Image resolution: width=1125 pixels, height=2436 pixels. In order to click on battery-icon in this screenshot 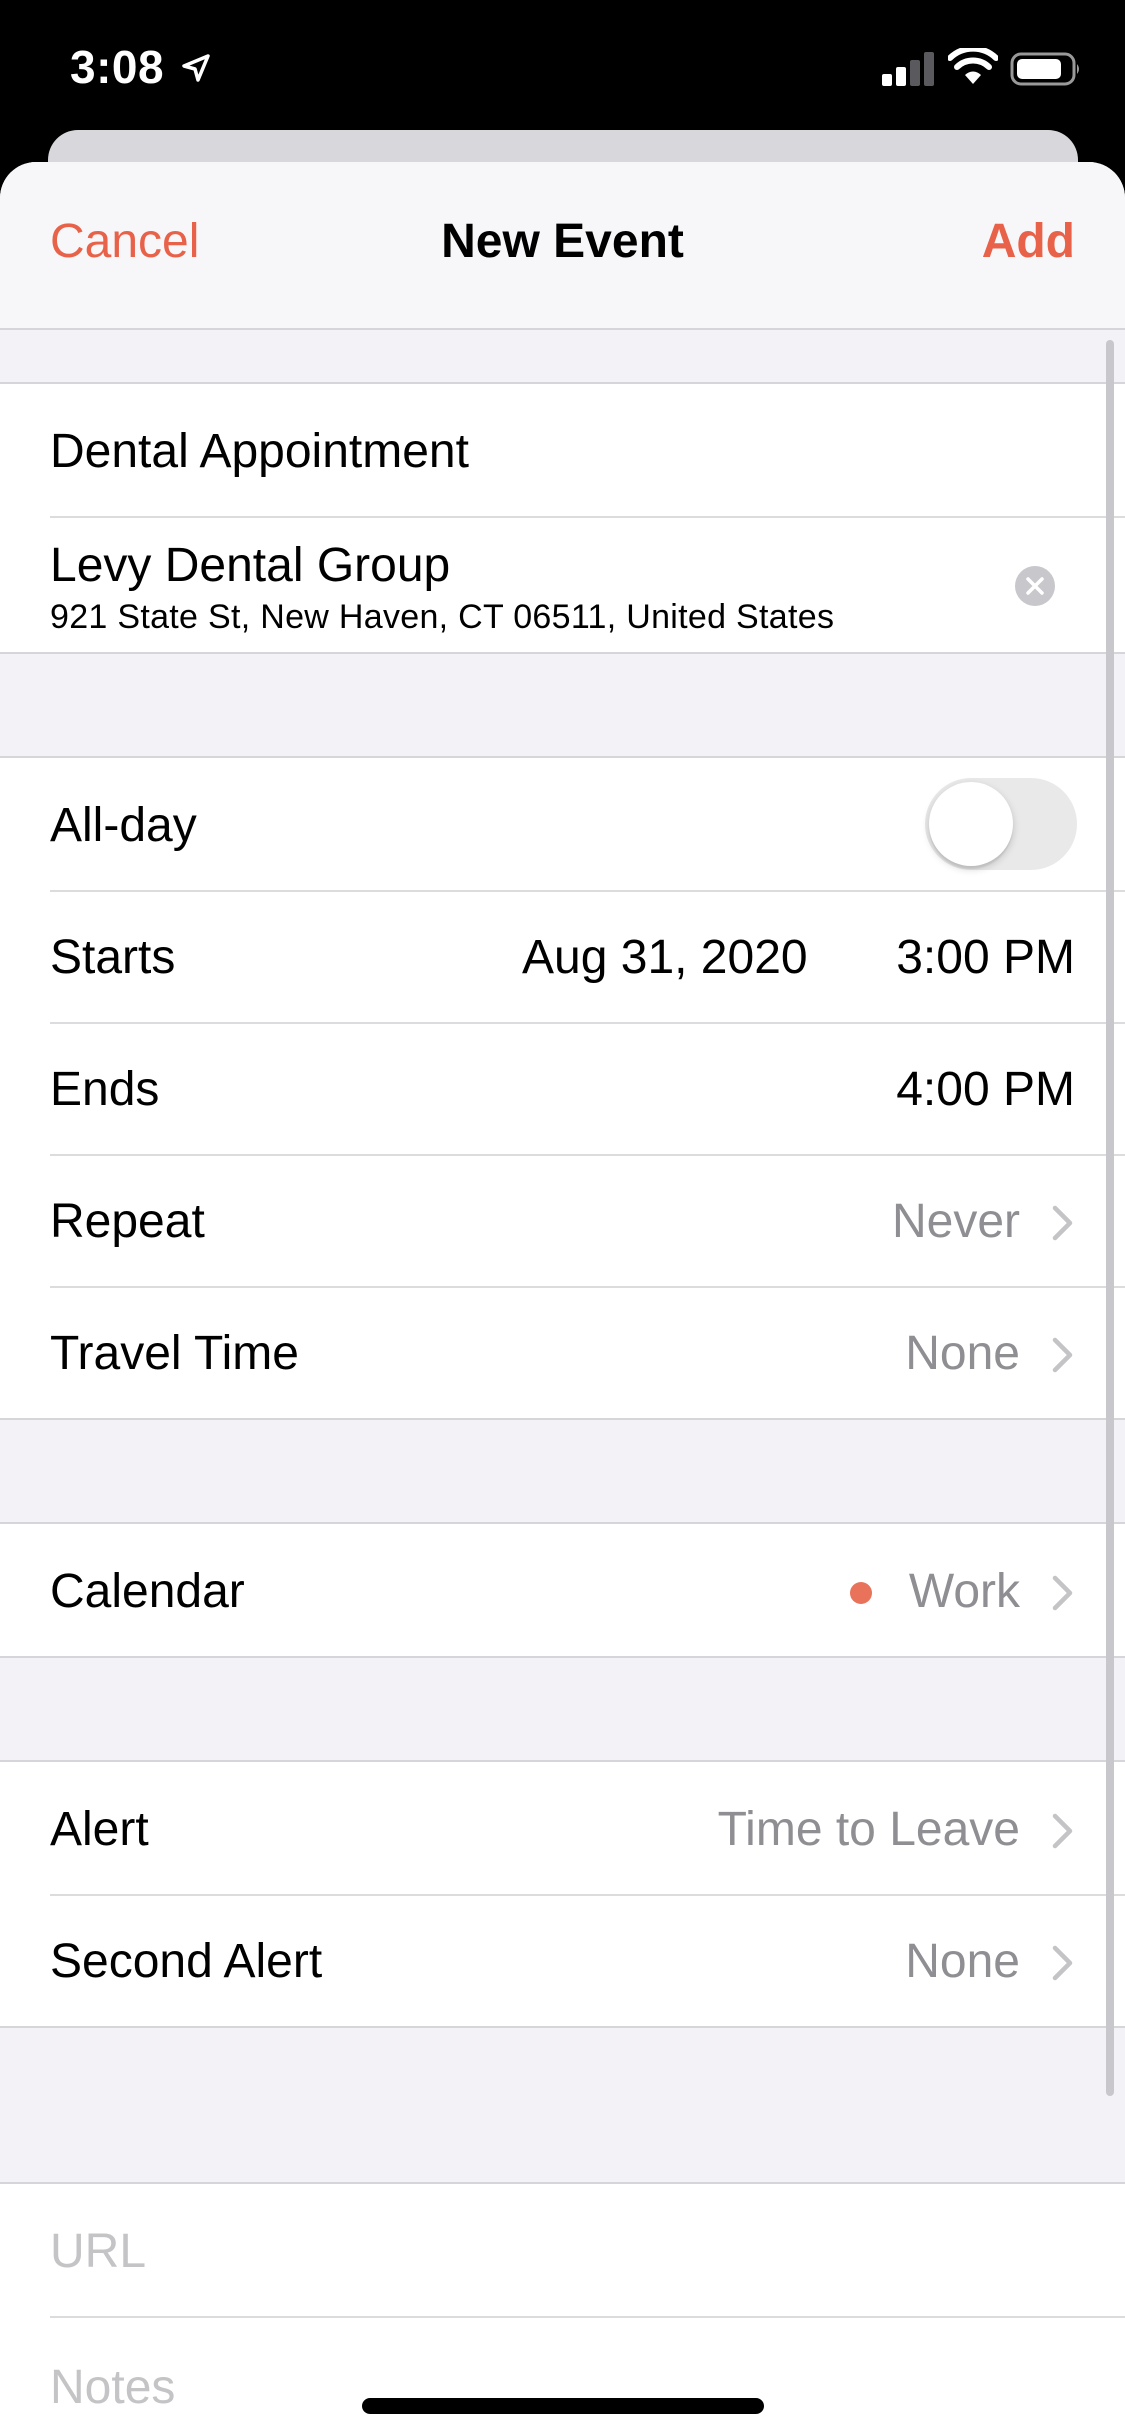, I will do `click(1044, 69)`.